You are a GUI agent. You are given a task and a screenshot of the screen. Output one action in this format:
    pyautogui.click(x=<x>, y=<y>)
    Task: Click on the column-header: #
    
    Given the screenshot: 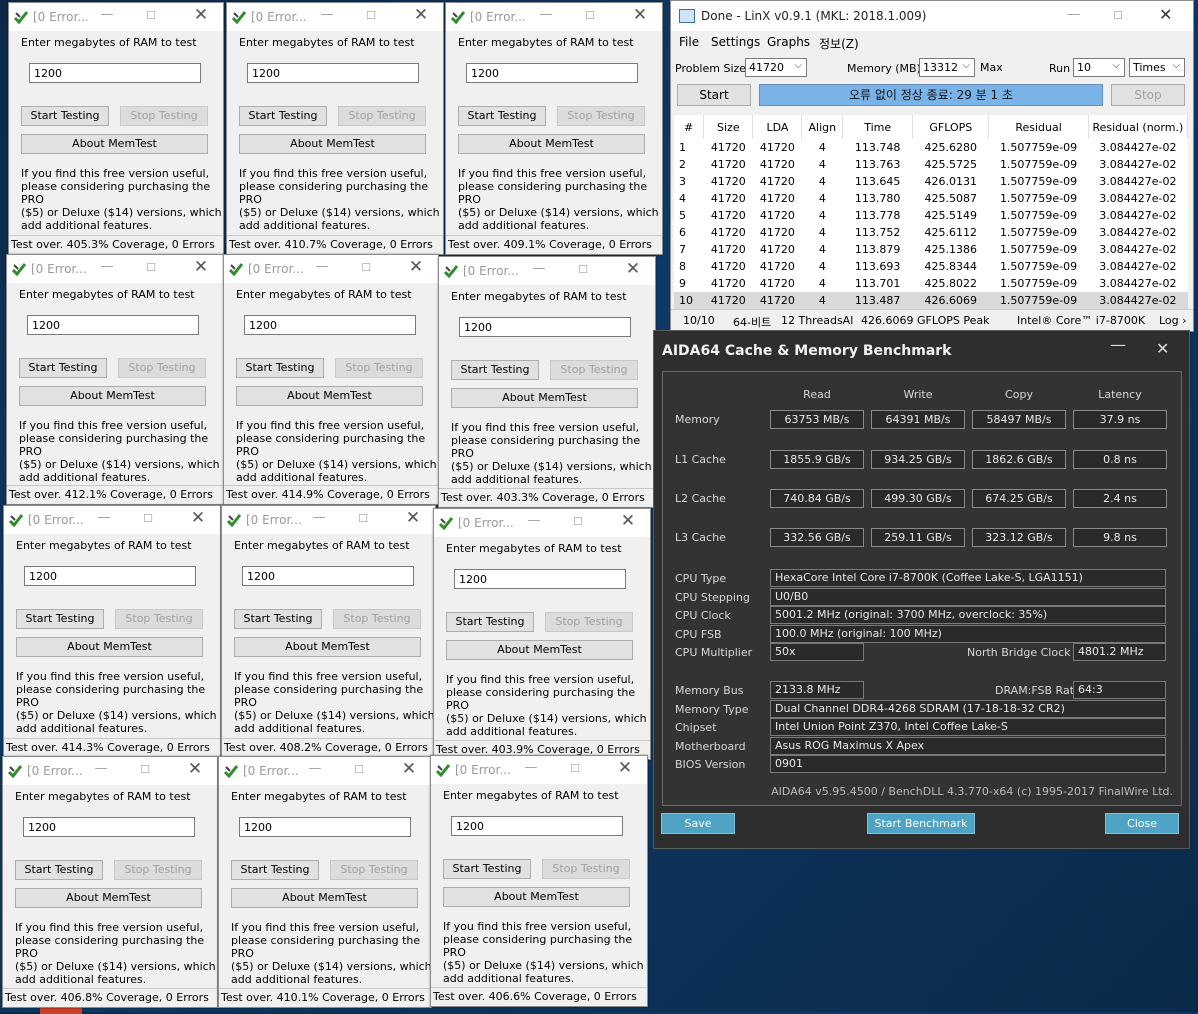 What is the action you would take?
    pyautogui.click(x=689, y=127)
    